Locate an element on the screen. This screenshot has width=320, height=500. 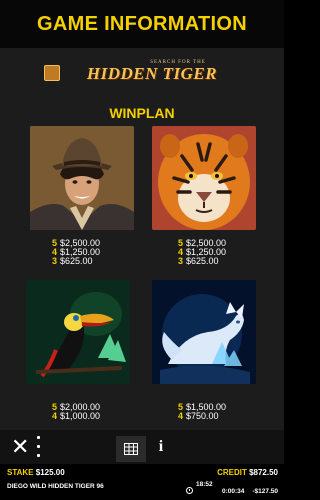
logo-name: HIDDEN TIGER is located at coordinates (152, 73).